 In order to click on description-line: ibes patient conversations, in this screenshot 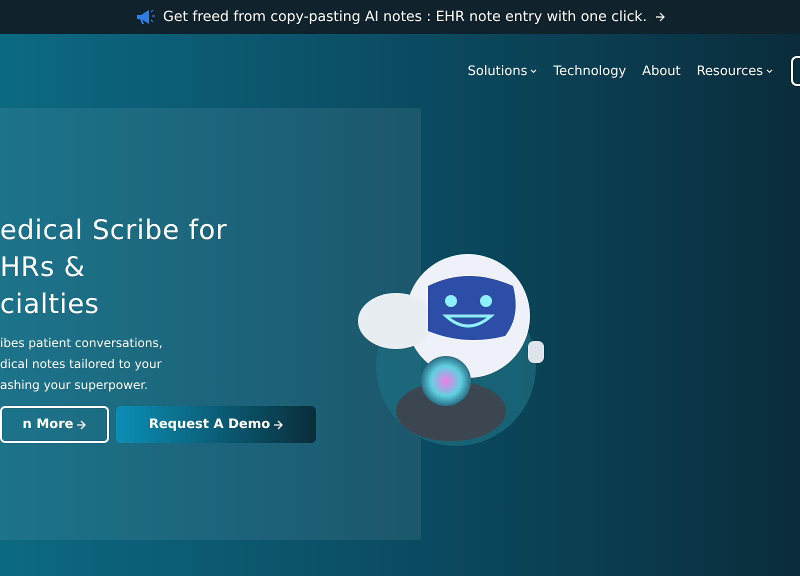, I will do `click(82, 343)`.